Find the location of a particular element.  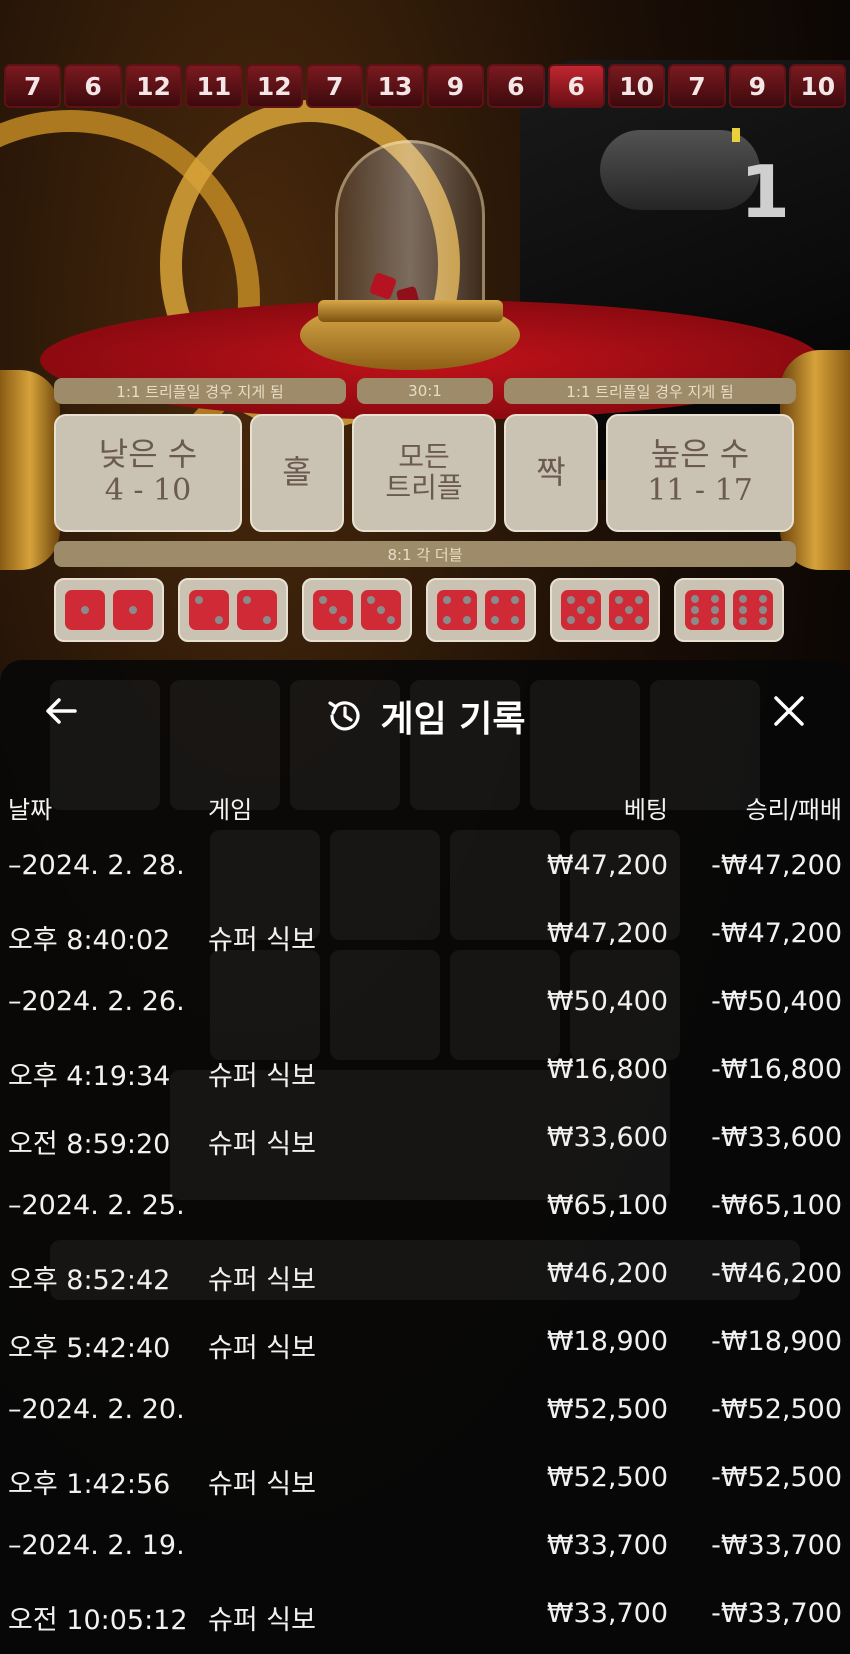

history-date-group-row: –2024. 2. 28. ₩47,200 -₩47,200 is located at coordinates (425, 870).